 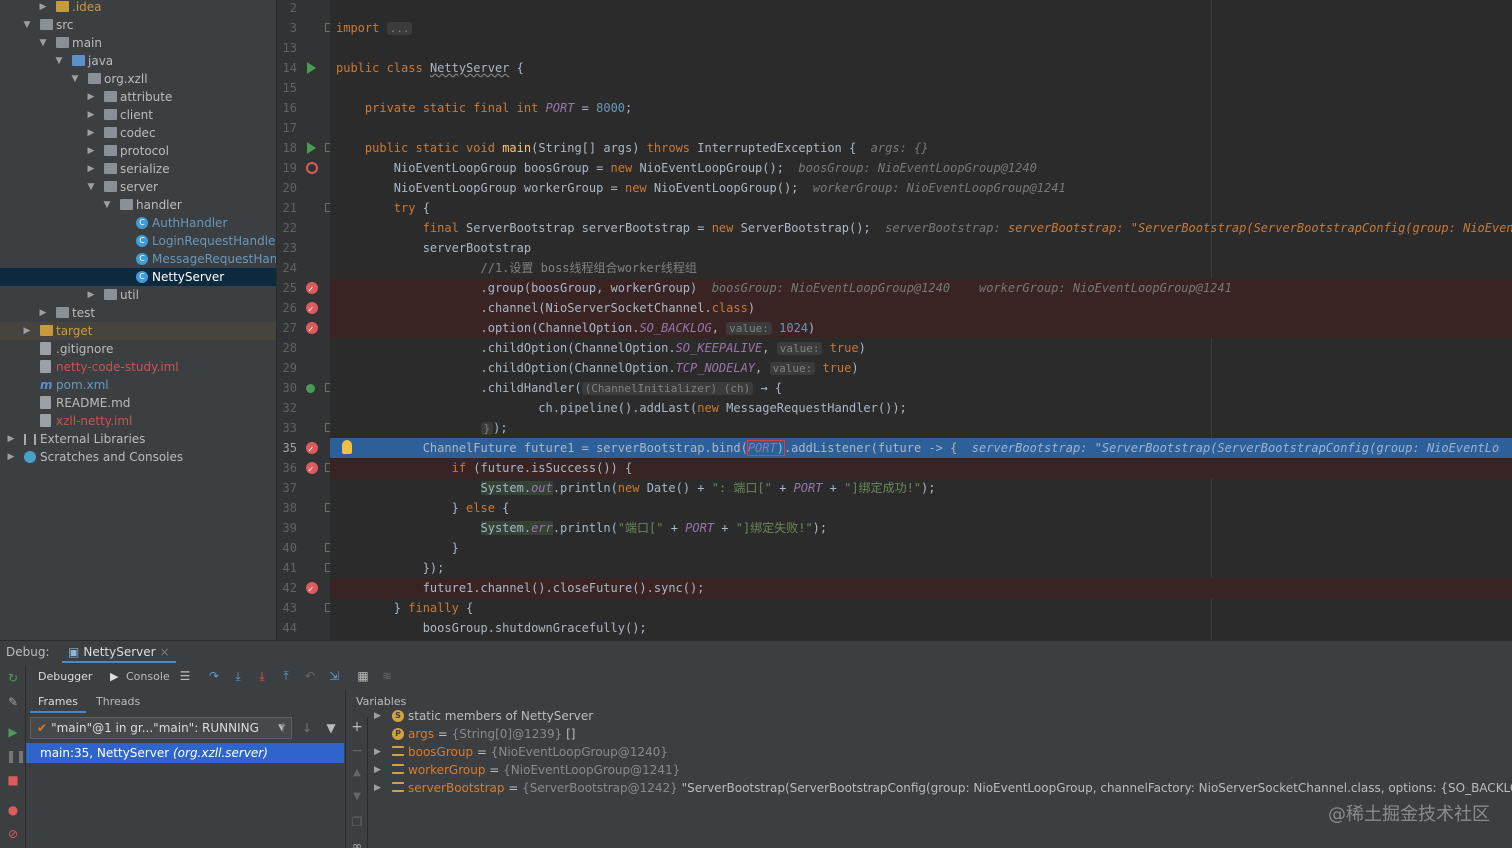 I want to click on glasses-icon: ∞, so click(x=357, y=843).